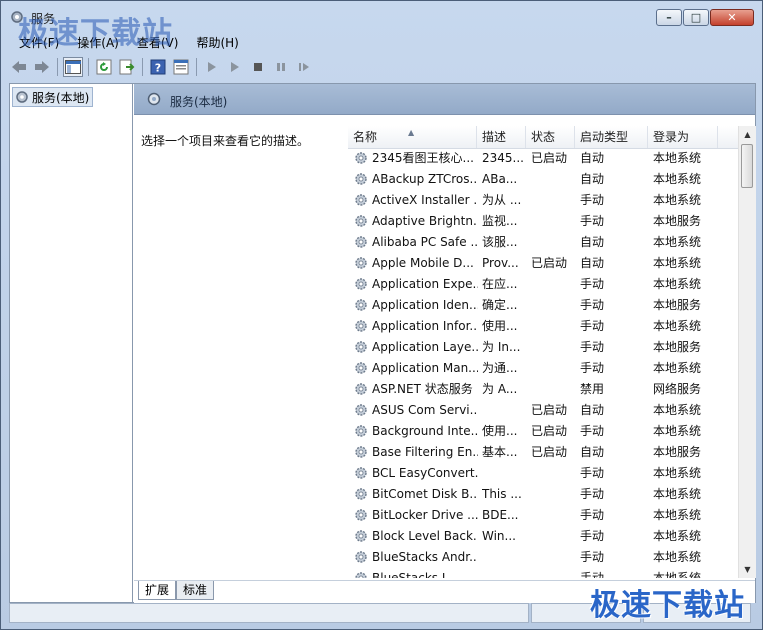  I want to click on service-row: Adaptive Brightn... 监视... 手动 本地服务, so click(543, 221).